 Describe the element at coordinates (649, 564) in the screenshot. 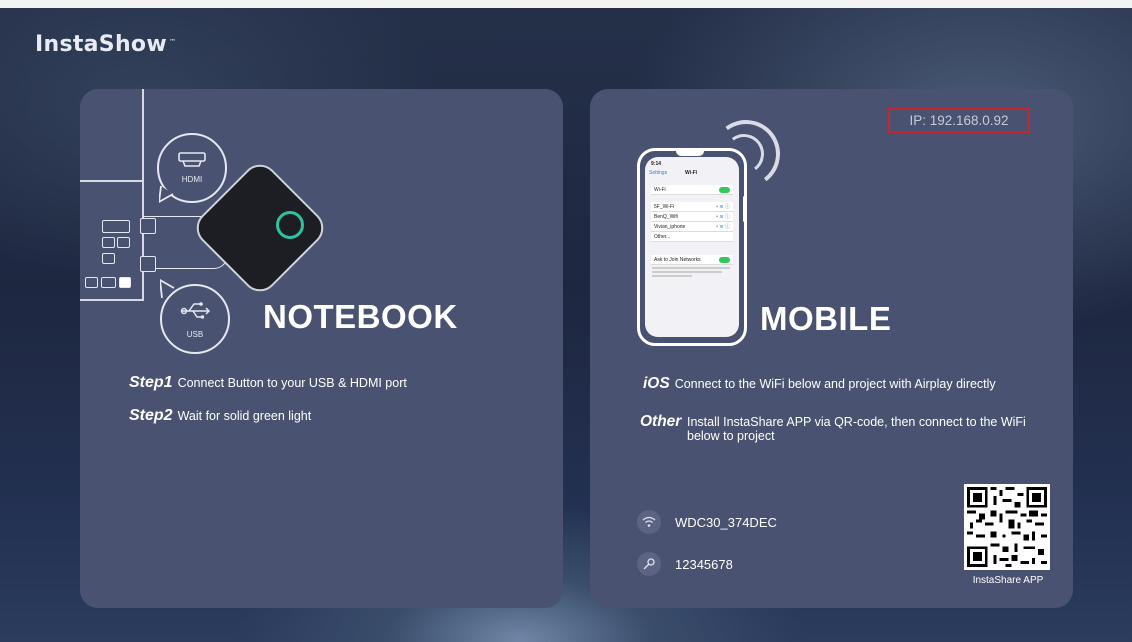

I see `key-icon` at that location.